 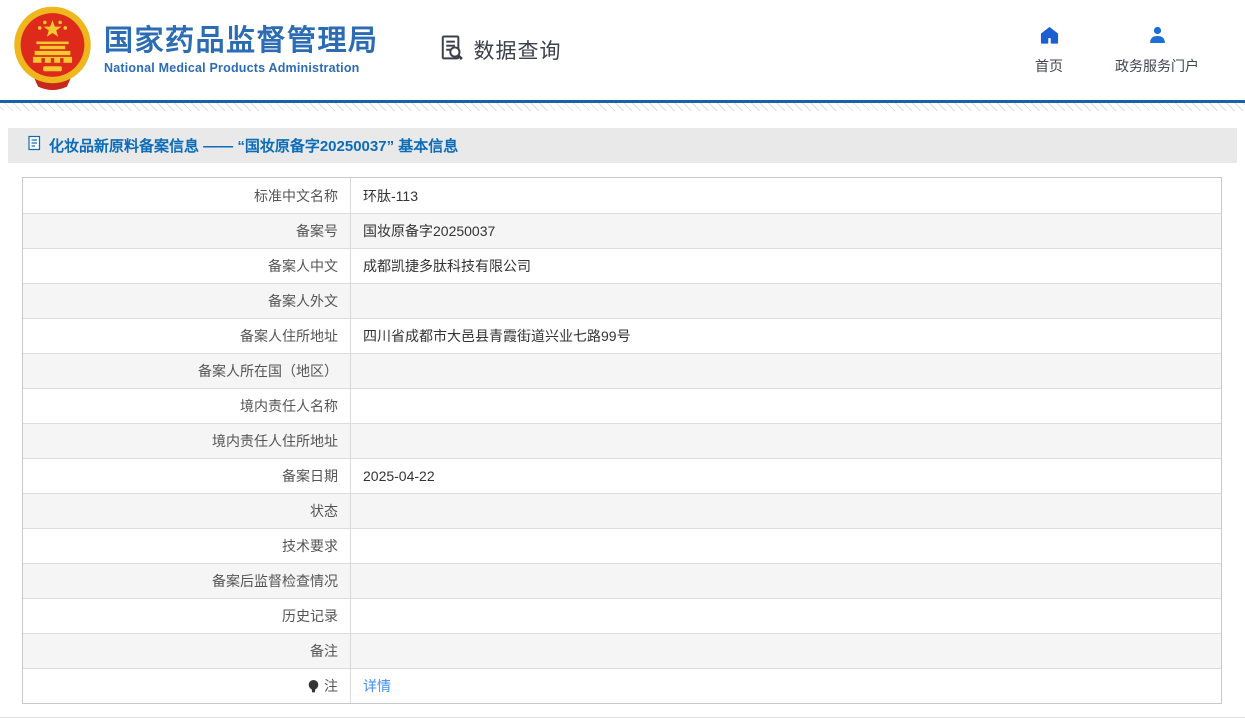 I want to click on home-icon, so click(x=1049, y=38).